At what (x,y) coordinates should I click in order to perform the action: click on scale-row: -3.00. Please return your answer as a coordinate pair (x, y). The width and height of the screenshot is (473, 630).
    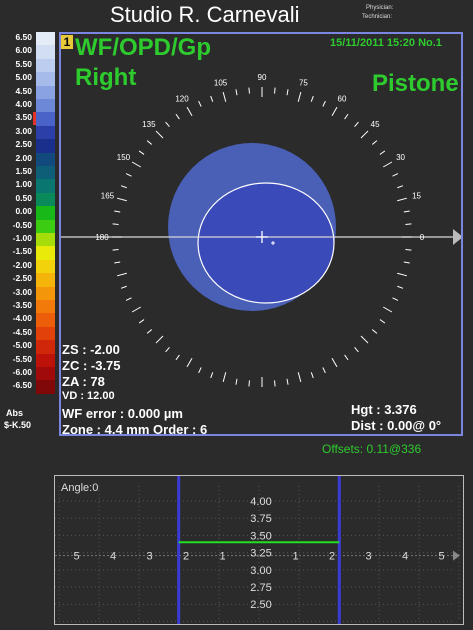
    Looking at the image, I should click on (29, 293).